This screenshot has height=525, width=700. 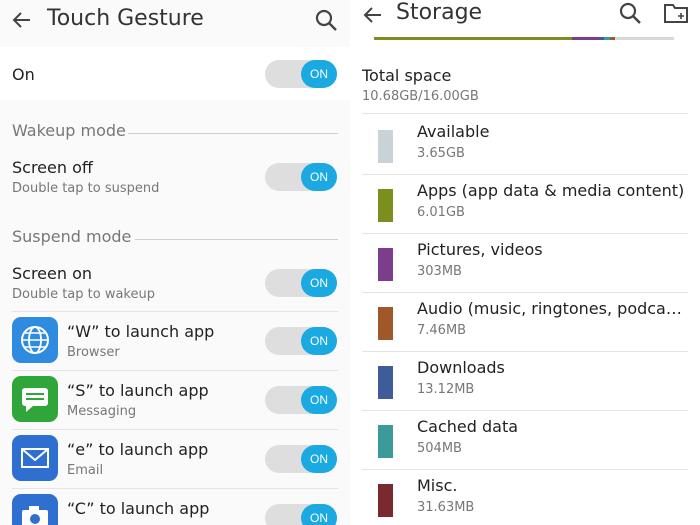 What do you see at coordinates (441, 153) in the screenshot?
I see `storage-item-size: 3.65GB` at bounding box center [441, 153].